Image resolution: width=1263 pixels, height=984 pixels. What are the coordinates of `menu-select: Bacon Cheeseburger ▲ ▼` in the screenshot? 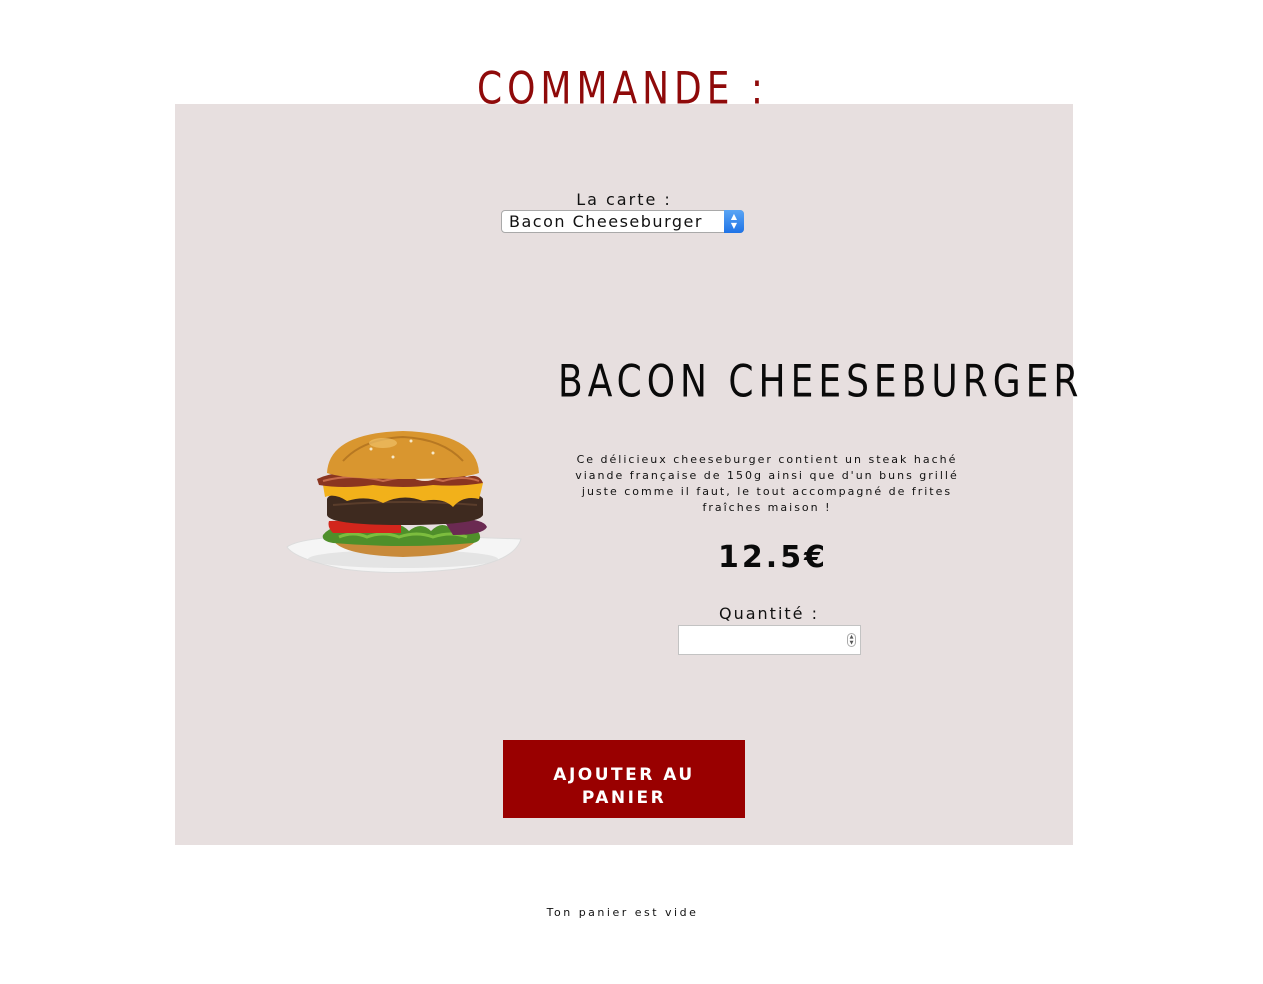 It's located at (622, 221).